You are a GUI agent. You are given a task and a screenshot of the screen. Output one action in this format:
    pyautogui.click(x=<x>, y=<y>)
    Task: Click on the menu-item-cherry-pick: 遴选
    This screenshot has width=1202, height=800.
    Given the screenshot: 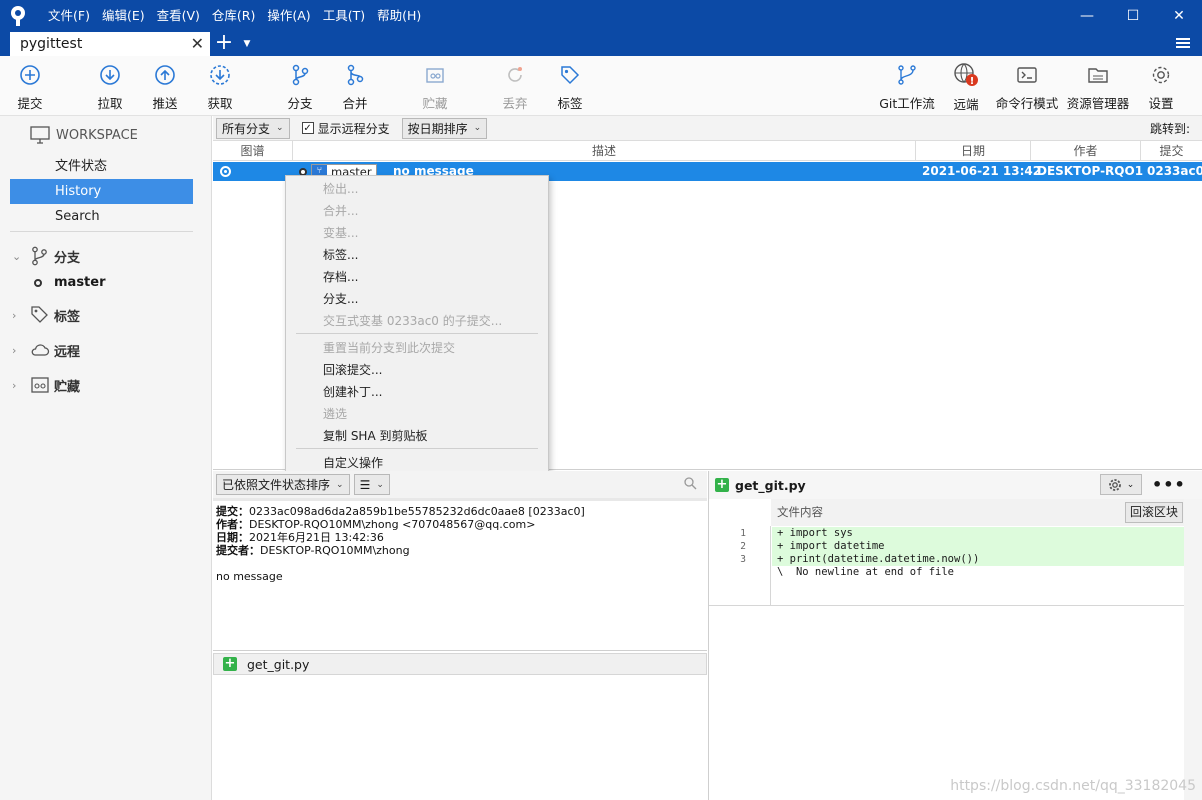 What is the action you would take?
    pyautogui.click(x=335, y=413)
    